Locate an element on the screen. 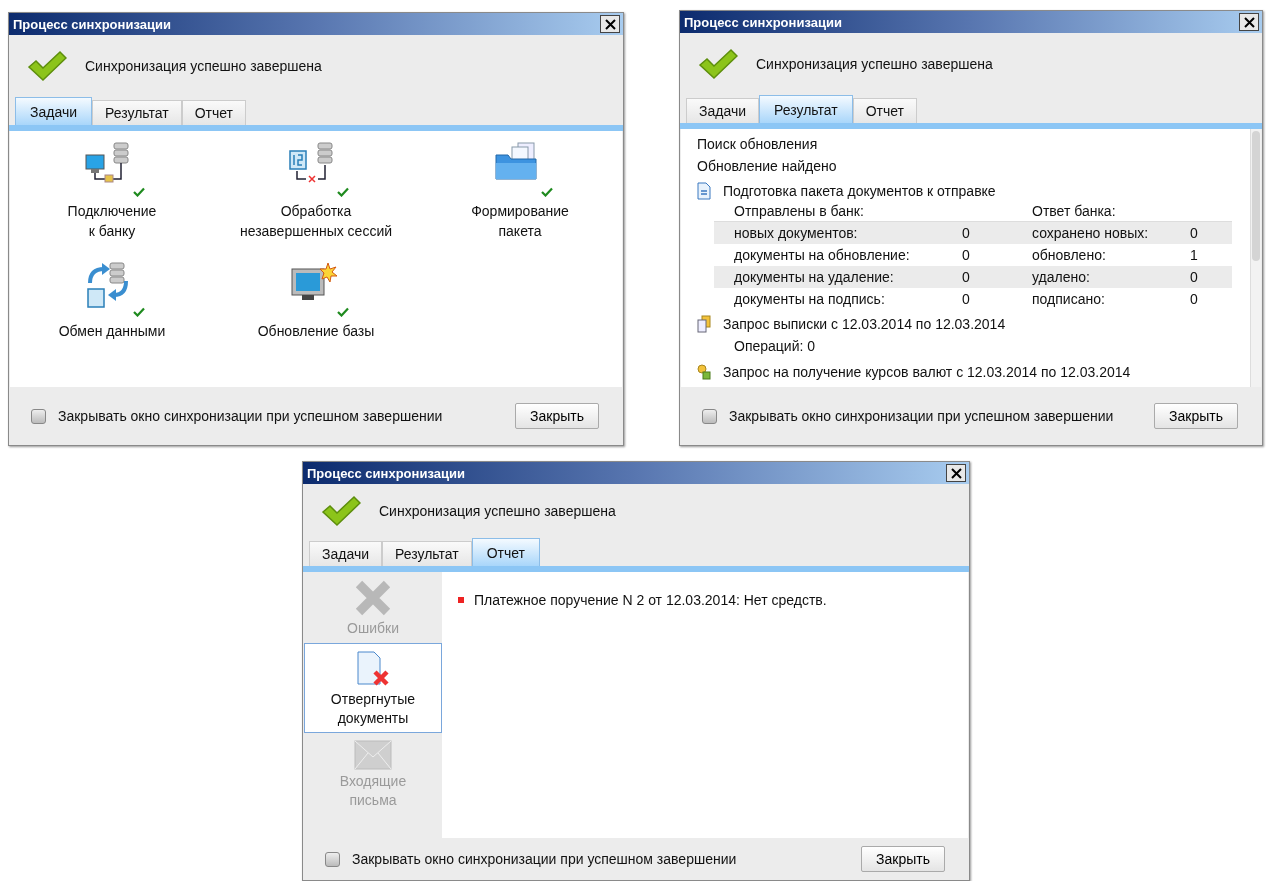 The image size is (1266, 881). column-header: Ответ банка: is located at coordinates (1074, 211).